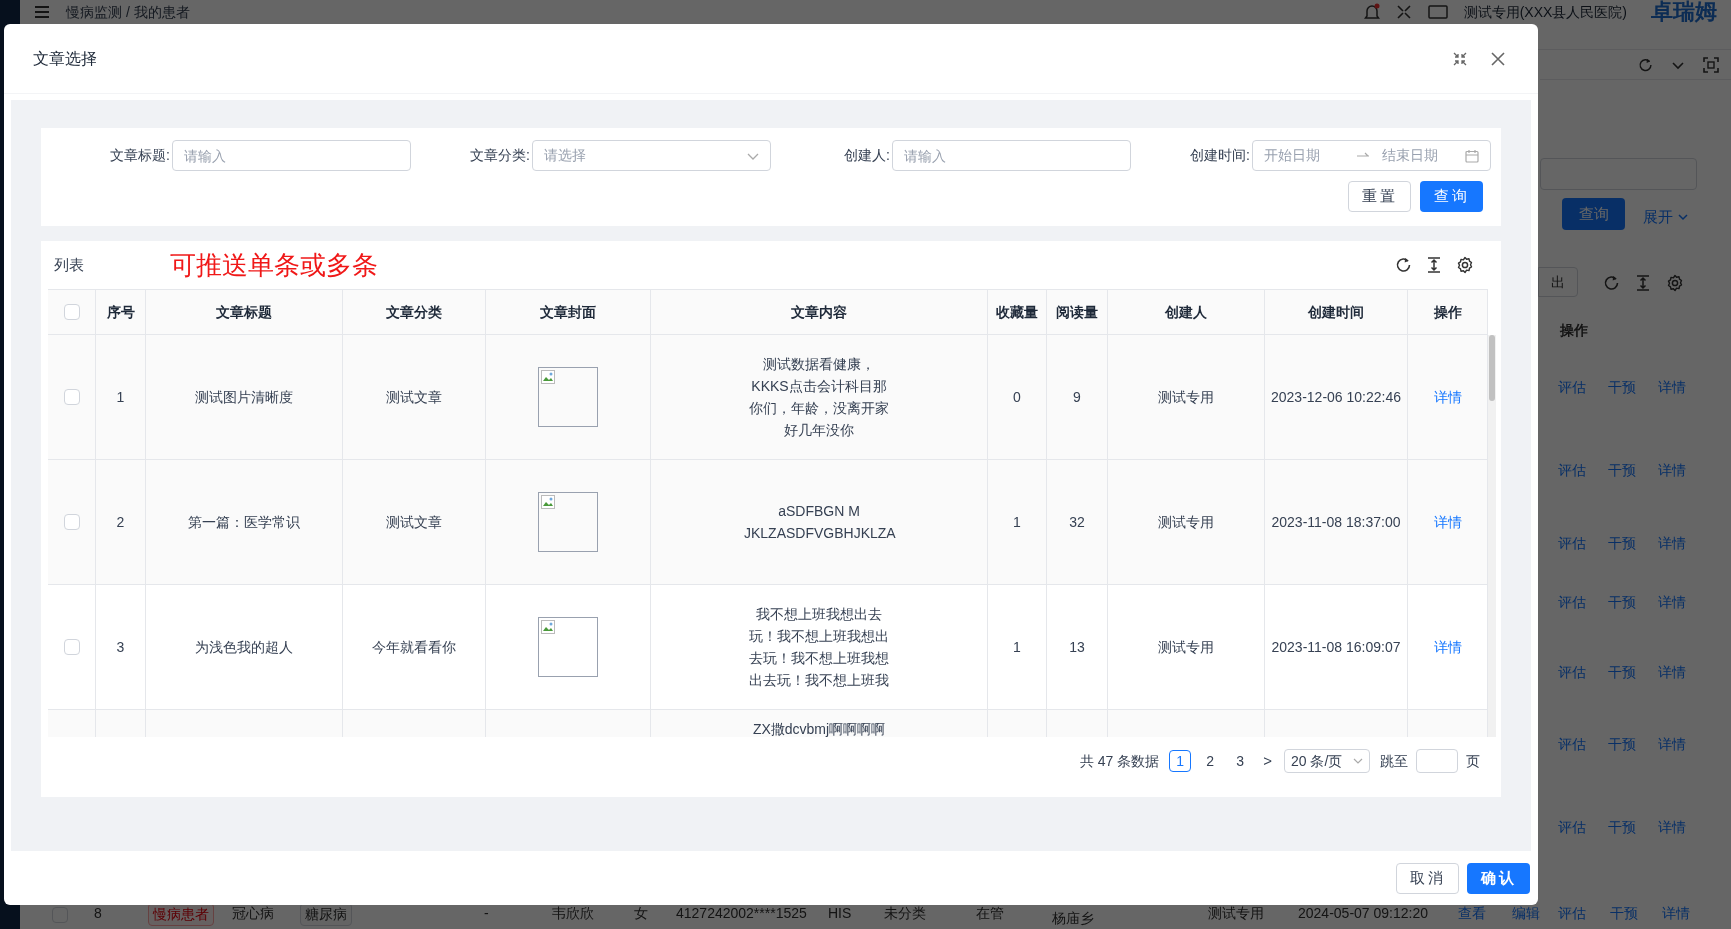 This screenshot has height=929, width=1731. Describe the element at coordinates (414, 647) in the screenshot. I see `table-cell-text: 今年就看看你` at that location.